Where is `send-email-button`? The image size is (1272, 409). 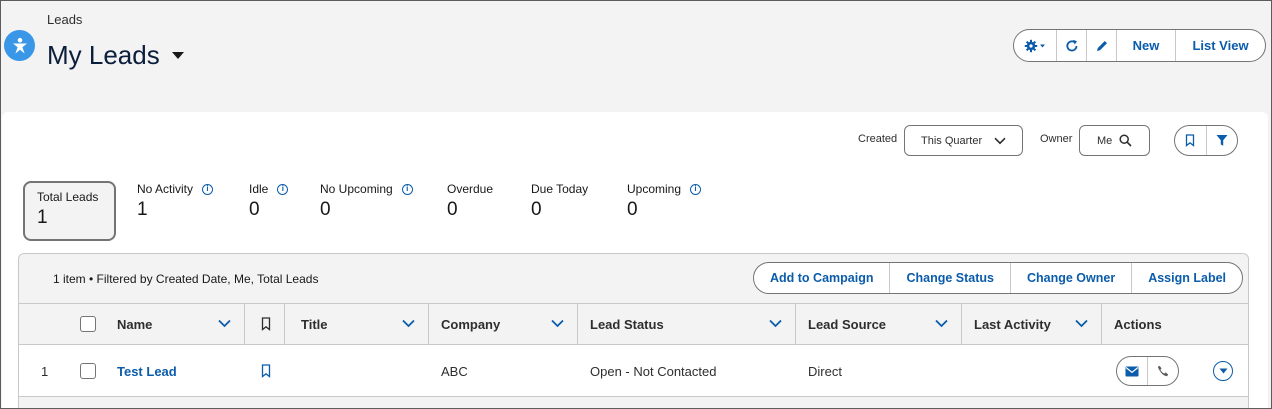
send-email-button is located at coordinates (1132, 371).